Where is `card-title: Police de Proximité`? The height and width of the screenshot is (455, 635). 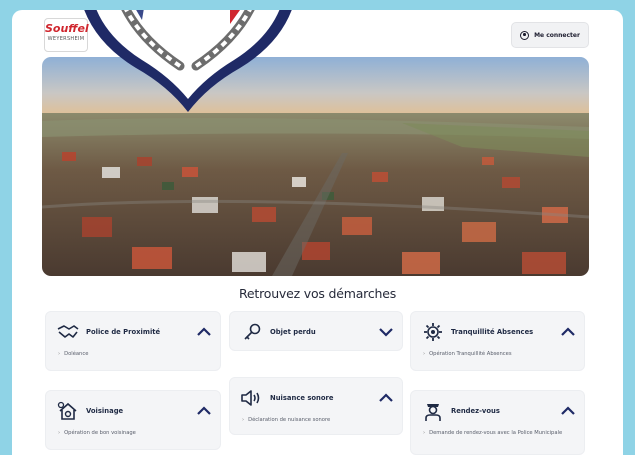
card-title: Police de Proximité is located at coordinates (123, 332).